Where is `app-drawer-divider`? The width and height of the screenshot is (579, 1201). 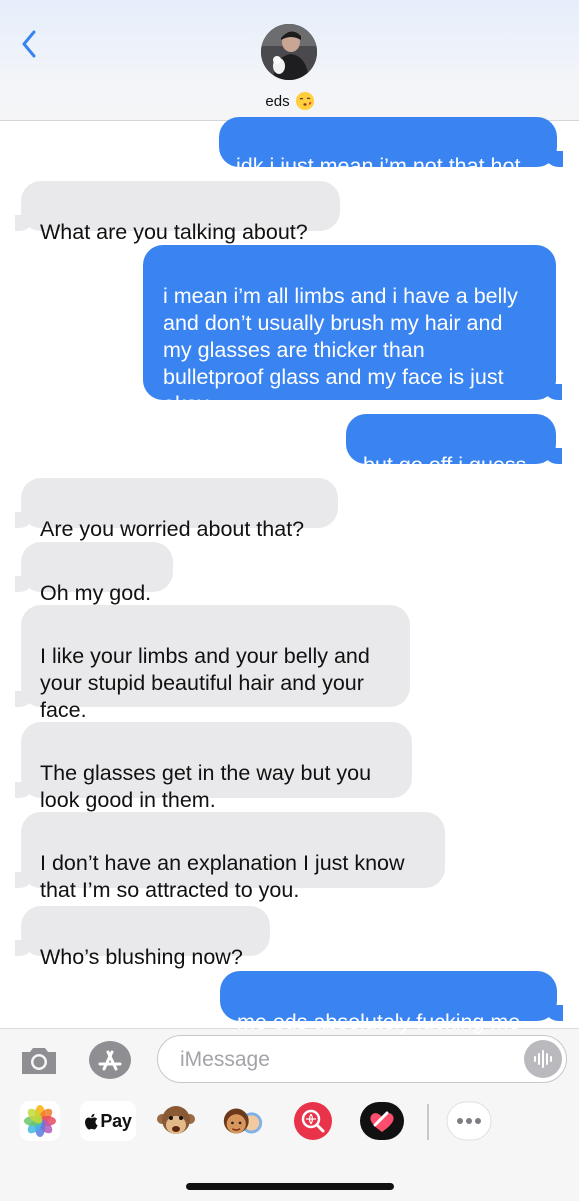 app-drawer-divider is located at coordinates (428, 1122).